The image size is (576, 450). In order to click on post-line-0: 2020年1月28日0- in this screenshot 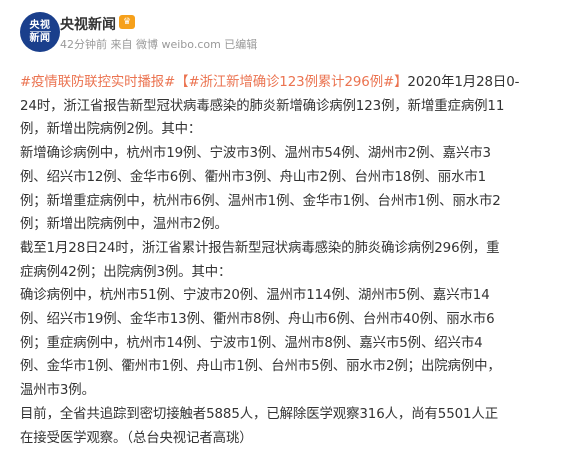, I will do `click(463, 82)`.